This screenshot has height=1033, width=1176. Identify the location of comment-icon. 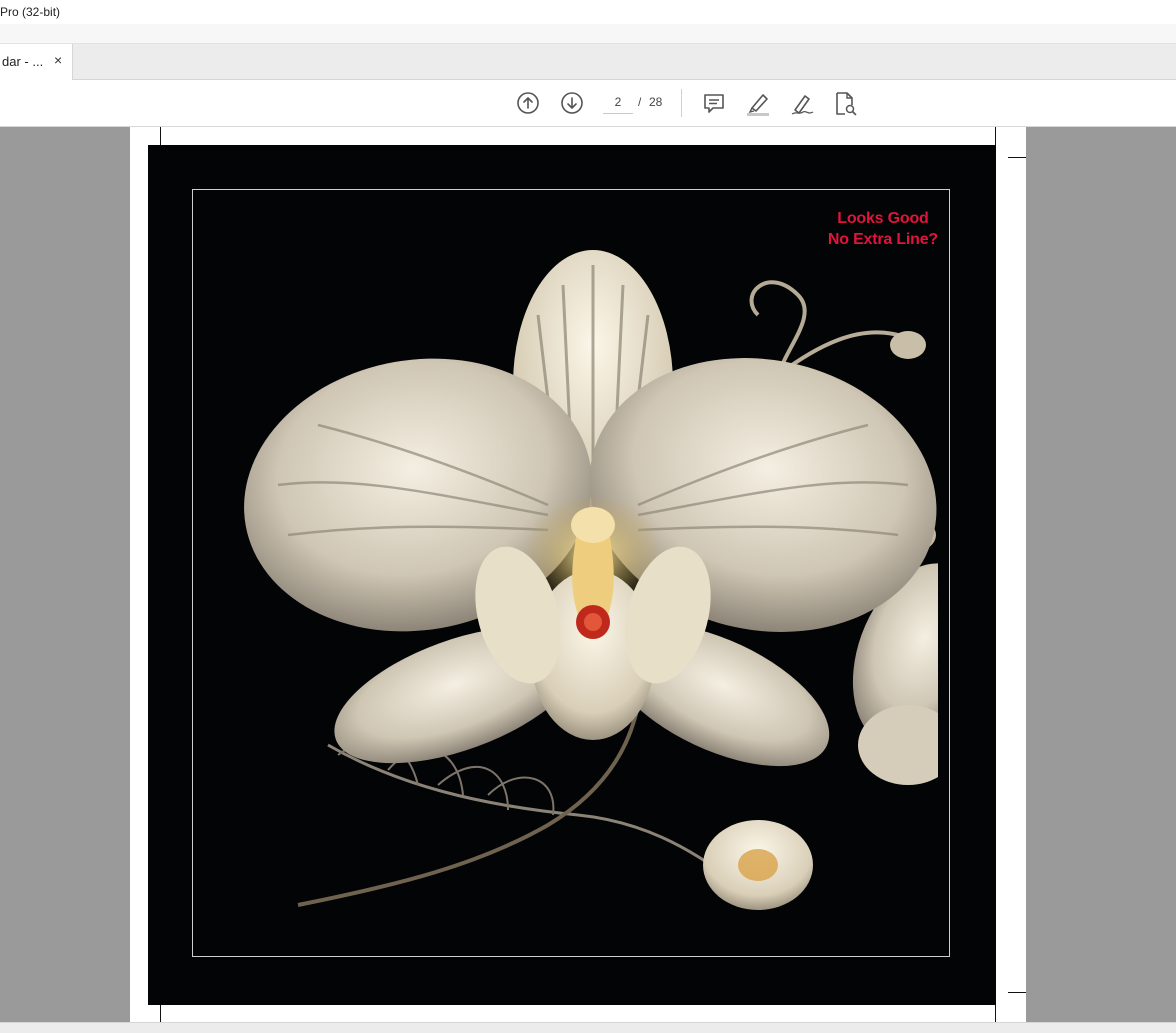
(714, 103).